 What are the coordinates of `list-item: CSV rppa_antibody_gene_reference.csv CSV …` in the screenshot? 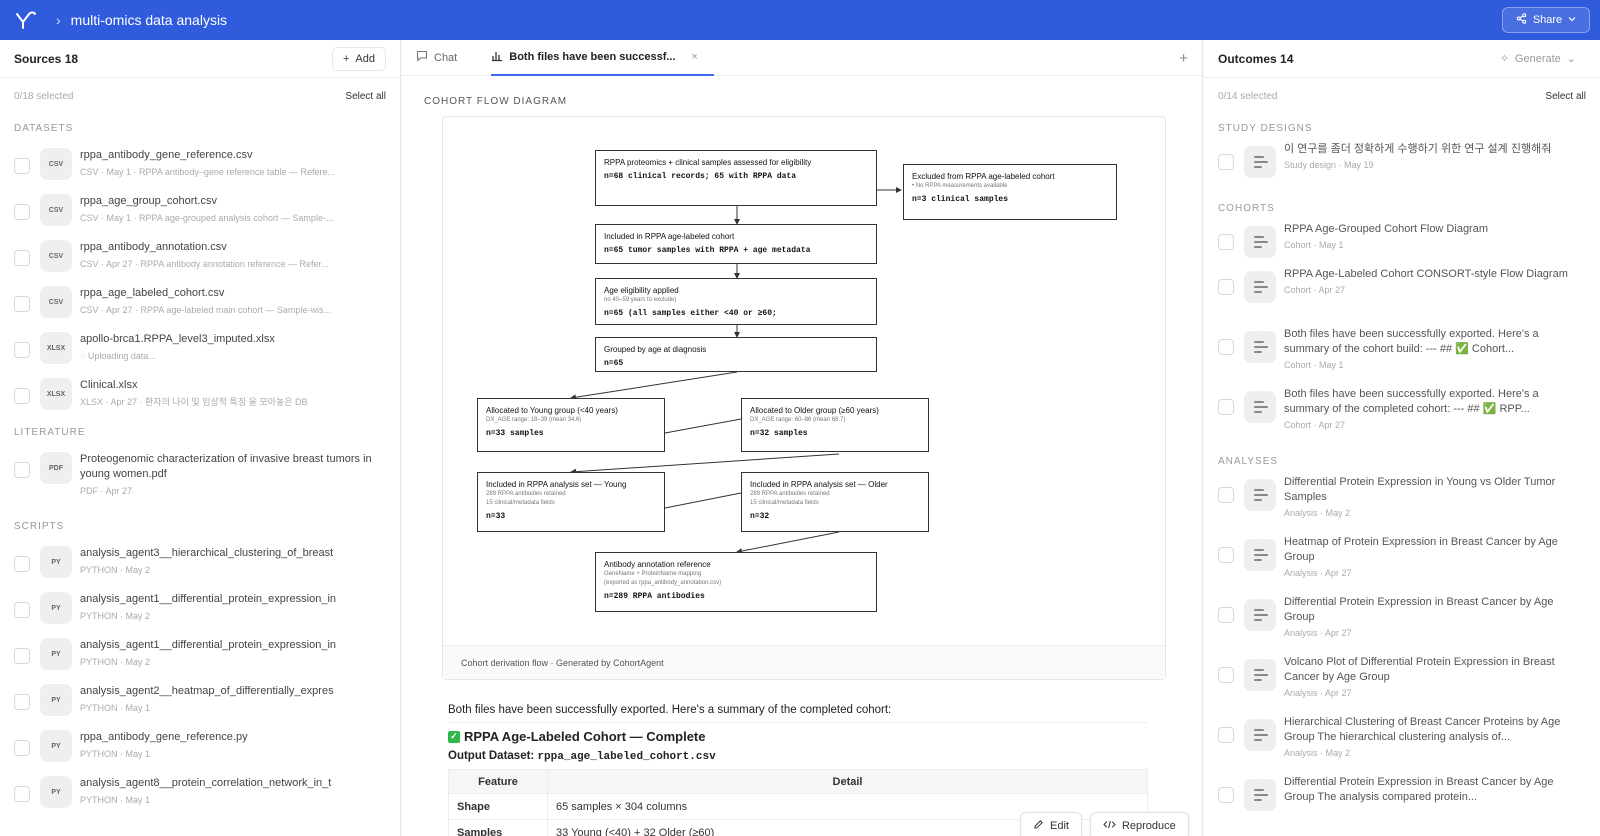 It's located at (200, 165).